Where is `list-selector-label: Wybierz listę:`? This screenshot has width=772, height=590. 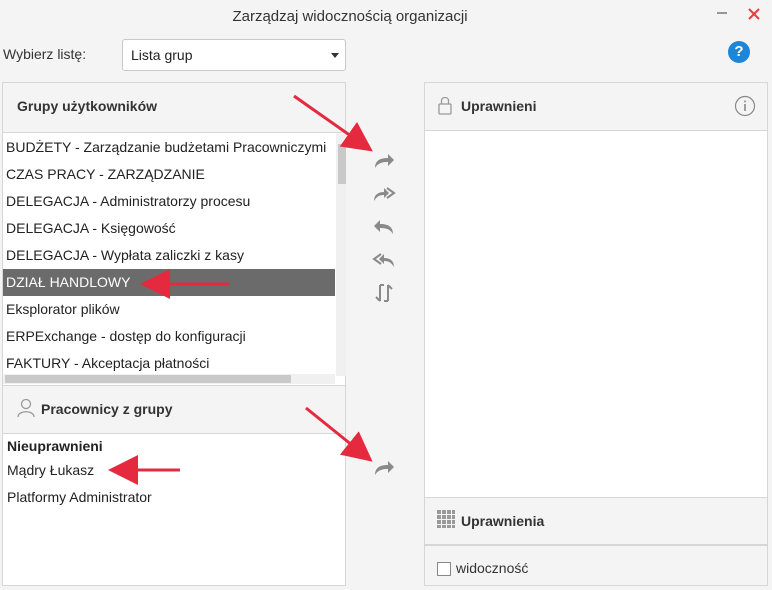 list-selector-label: Wybierz listę: is located at coordinates (45, 54).